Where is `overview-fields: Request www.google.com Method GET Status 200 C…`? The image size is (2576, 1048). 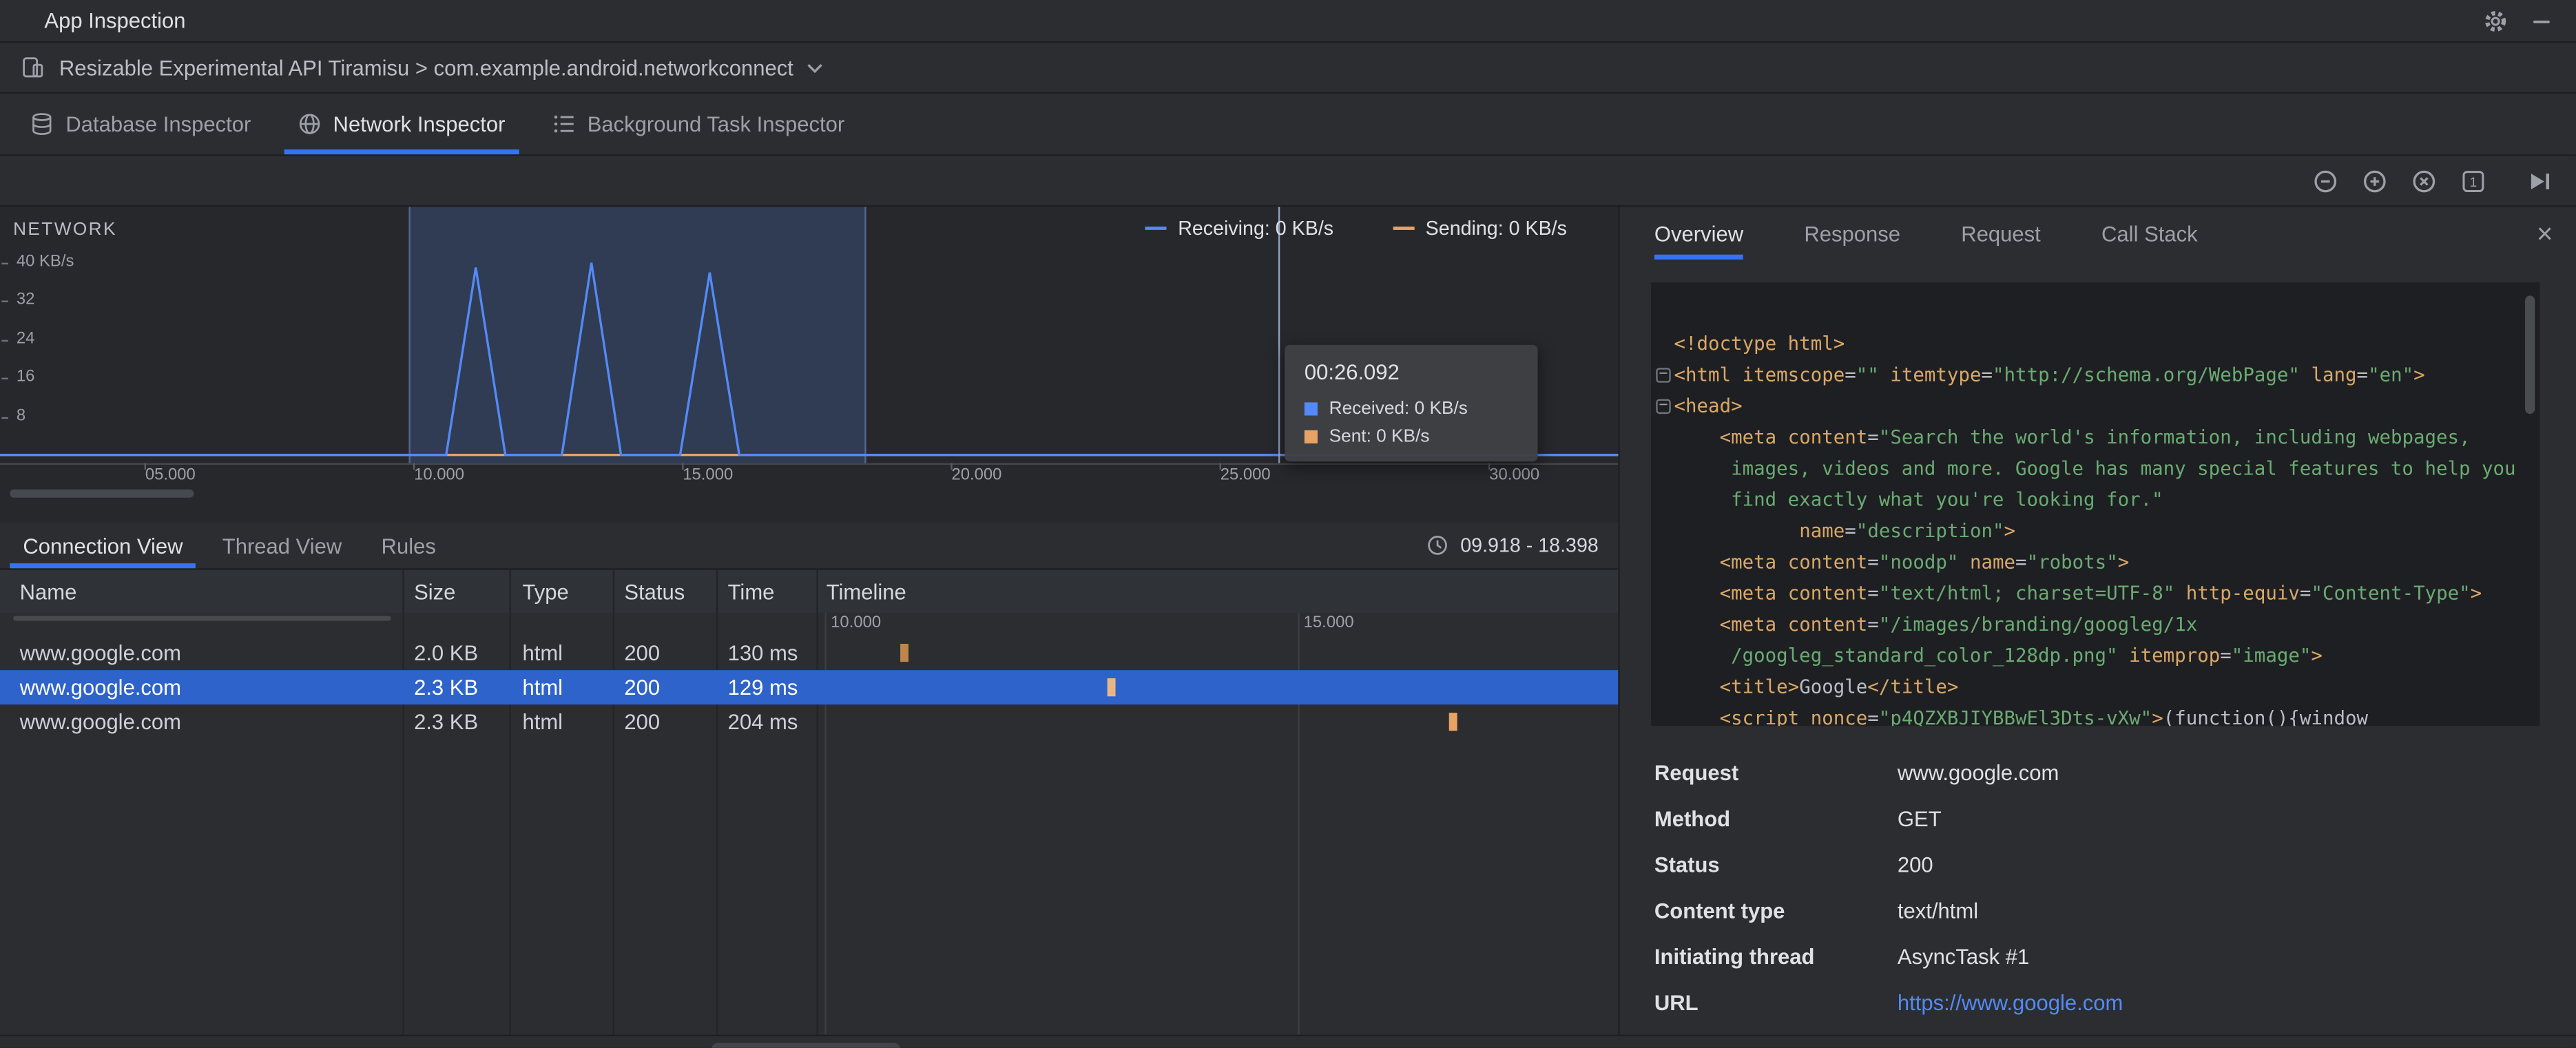
overview-fields: Request www.google.com Method GET Status 200 C… is located at coordinates (2102, 898).